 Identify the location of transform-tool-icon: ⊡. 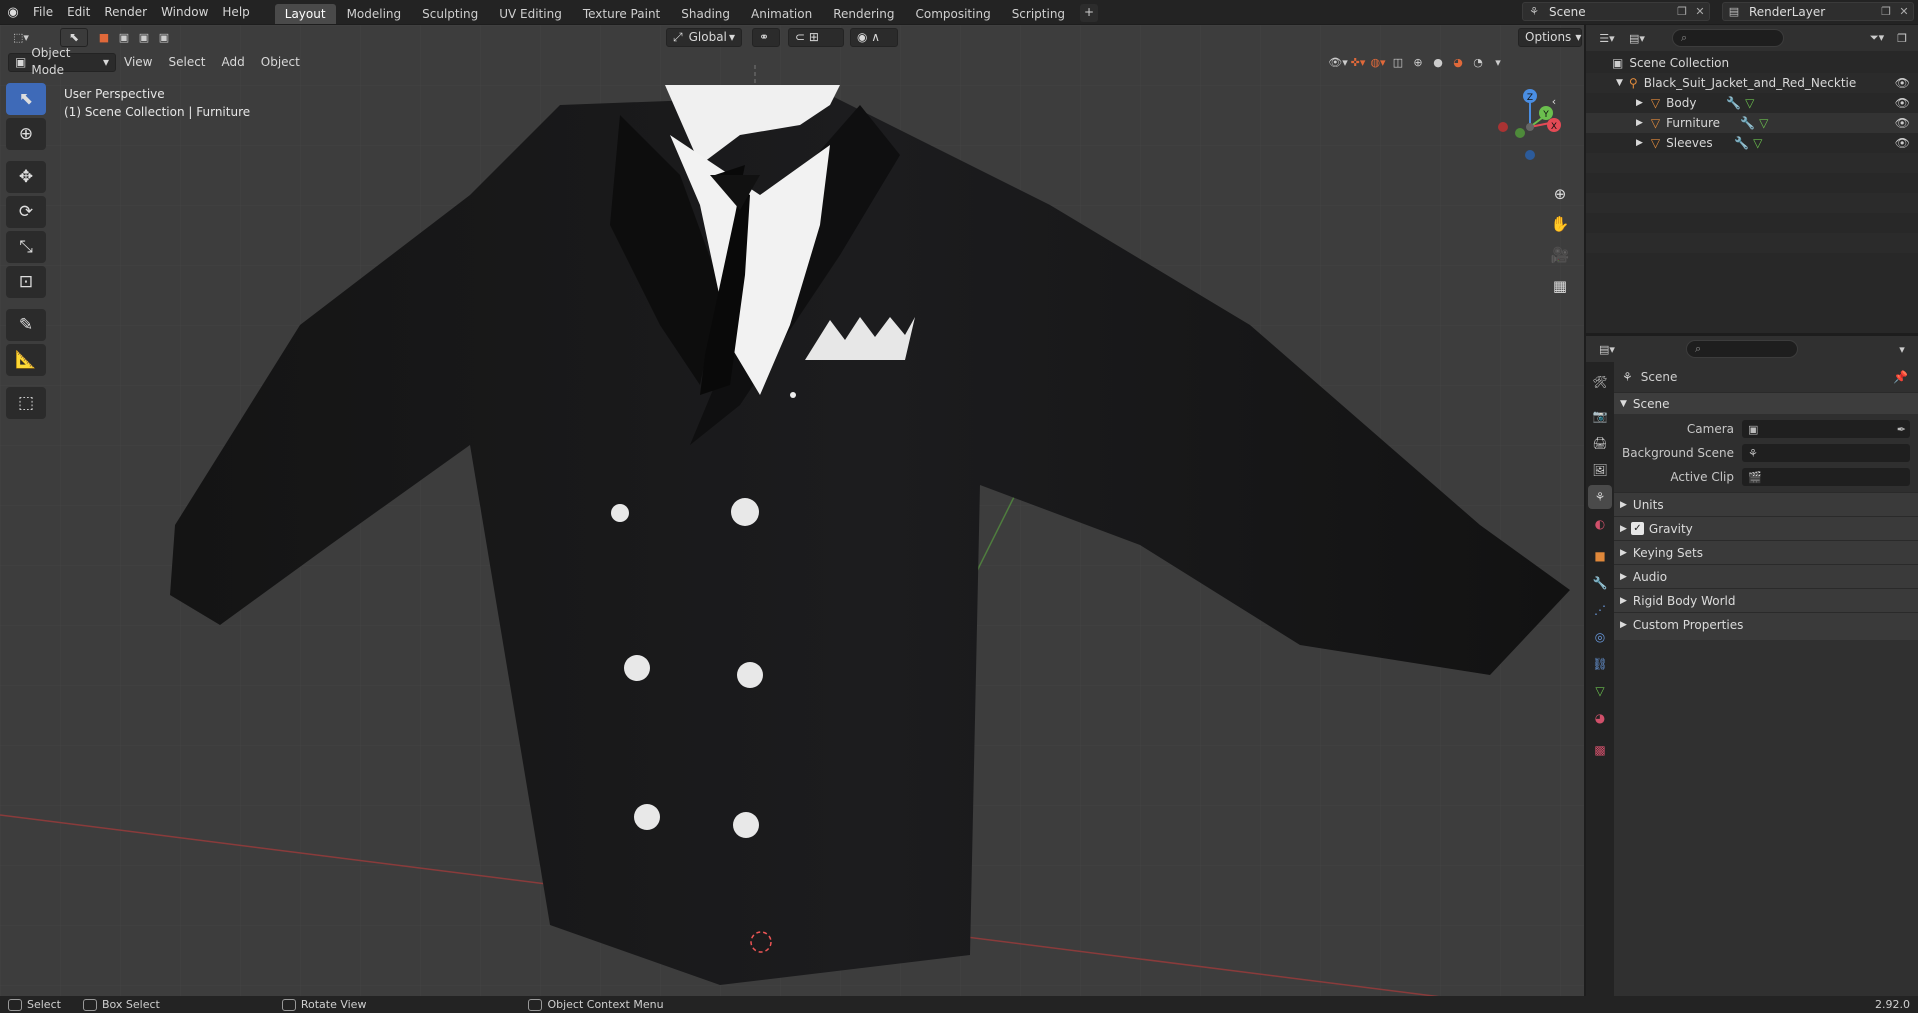
(26, 282).